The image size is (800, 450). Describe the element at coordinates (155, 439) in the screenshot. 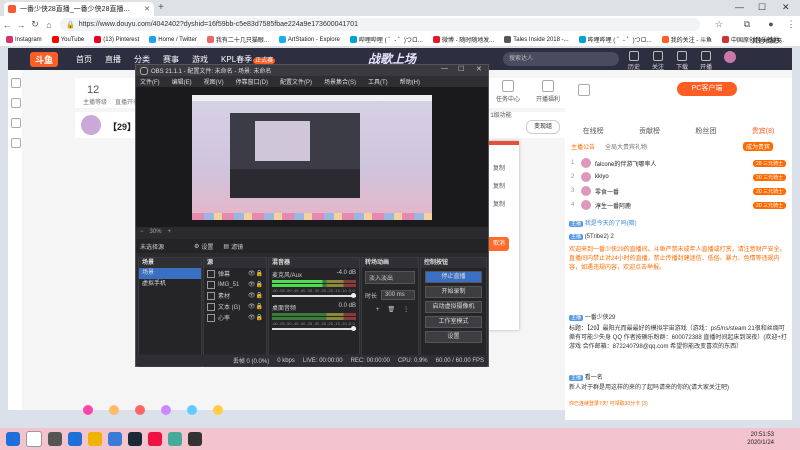

I see `app-icon` at that location.